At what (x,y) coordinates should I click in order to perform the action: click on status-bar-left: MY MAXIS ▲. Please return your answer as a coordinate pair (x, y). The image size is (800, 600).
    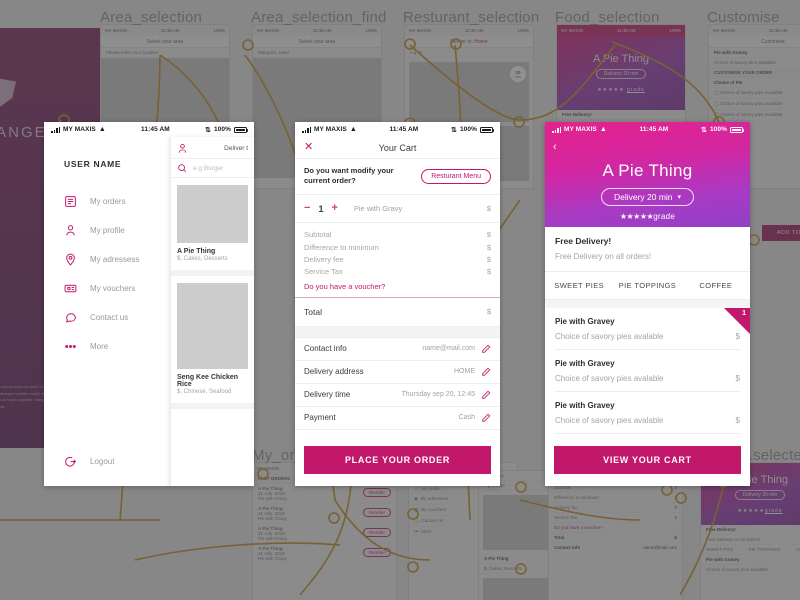
    Looking at the image, I should click on (78, 129).